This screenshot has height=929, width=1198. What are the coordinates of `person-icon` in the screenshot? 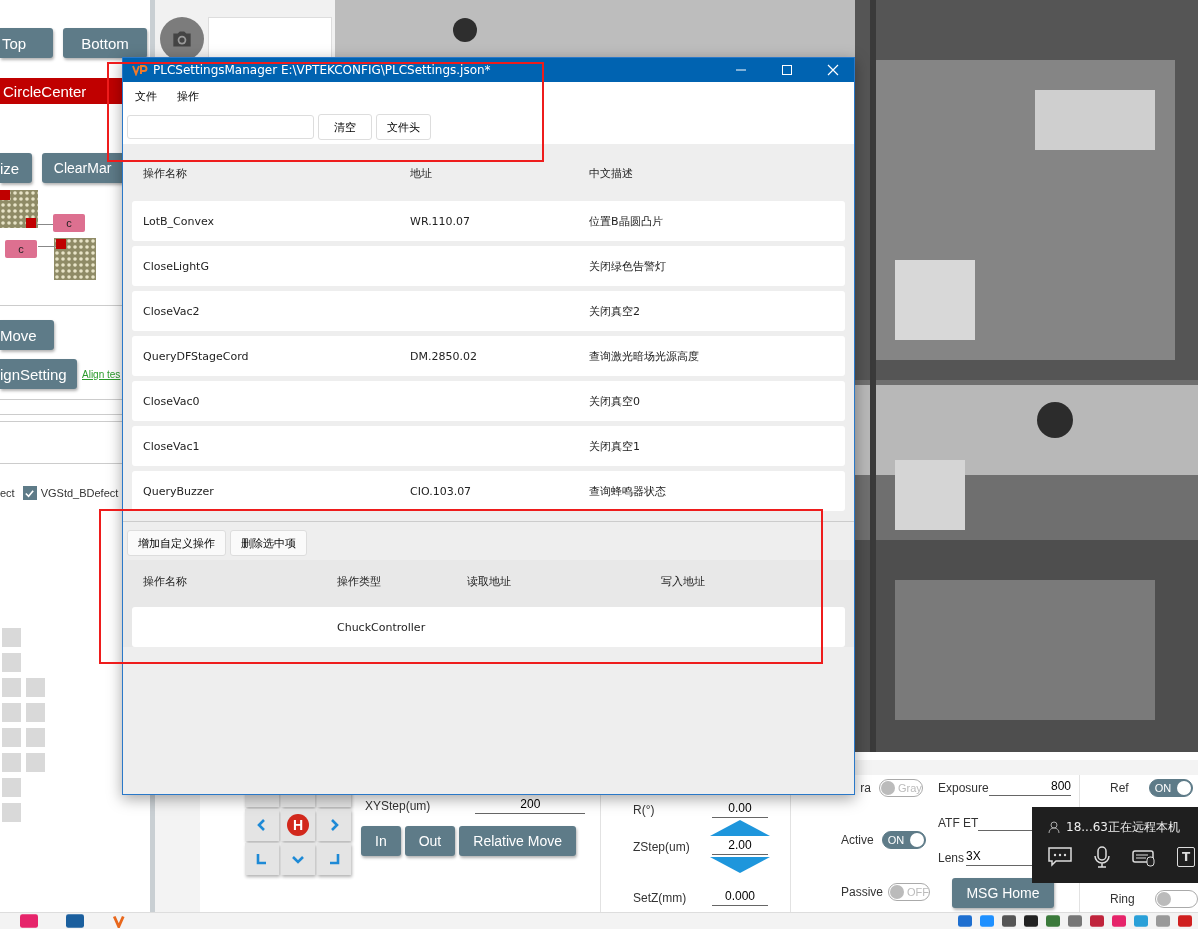 It's located at (1054, 827).